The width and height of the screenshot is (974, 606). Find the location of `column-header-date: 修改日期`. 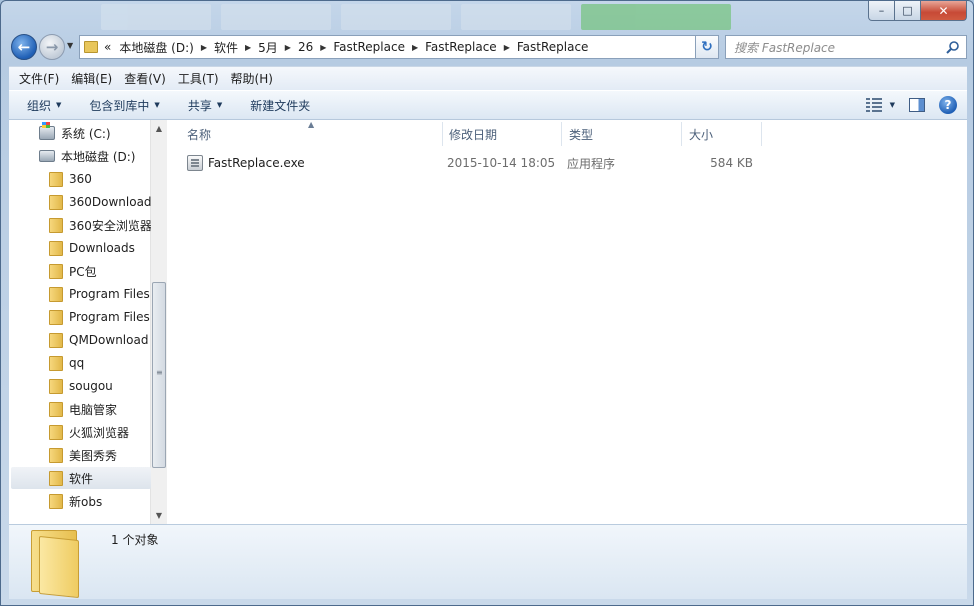

column-header-date: 修改日期 is located at coordinates (502, 134).